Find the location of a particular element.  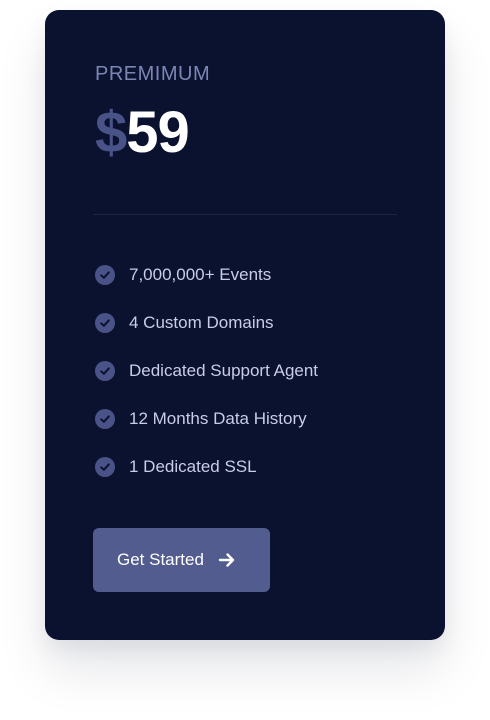

get-started-label: Get Started is located at coordinates (160, 559).